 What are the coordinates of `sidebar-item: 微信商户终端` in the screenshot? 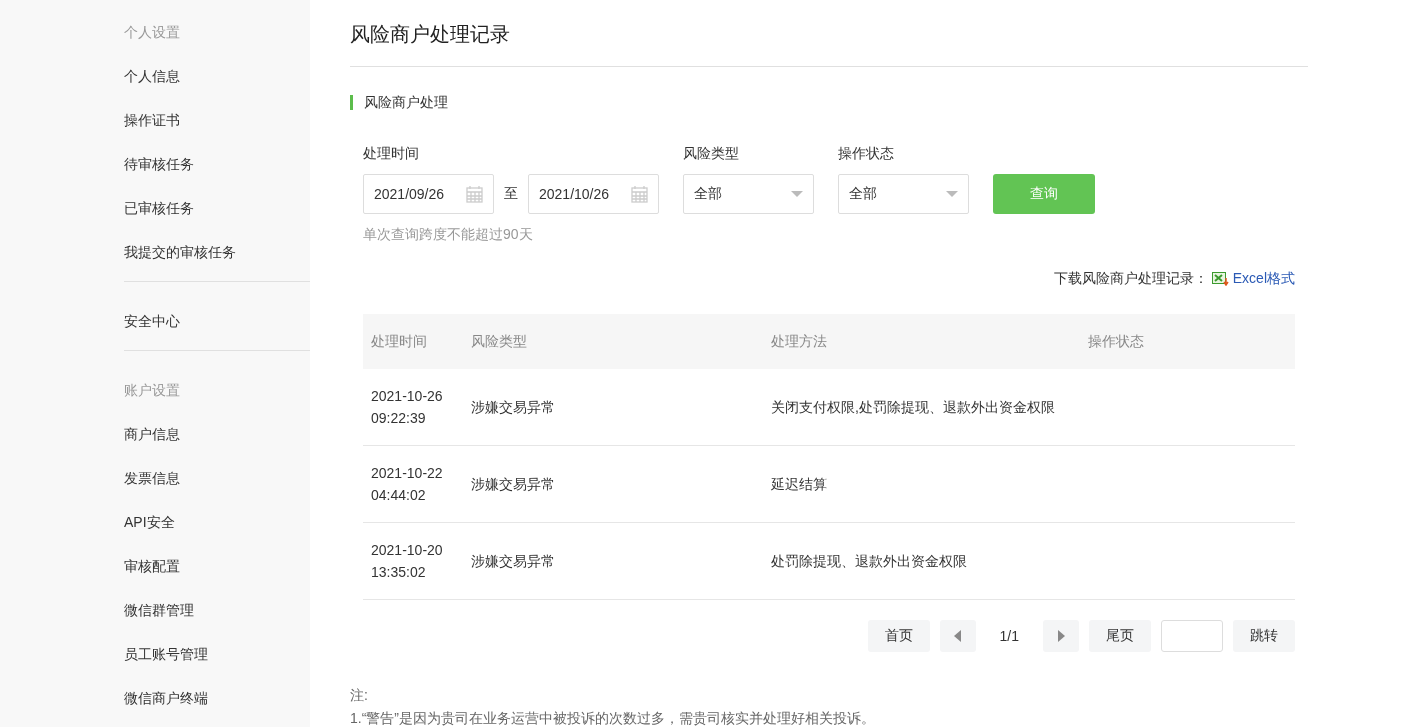 It's located at (217, 698).